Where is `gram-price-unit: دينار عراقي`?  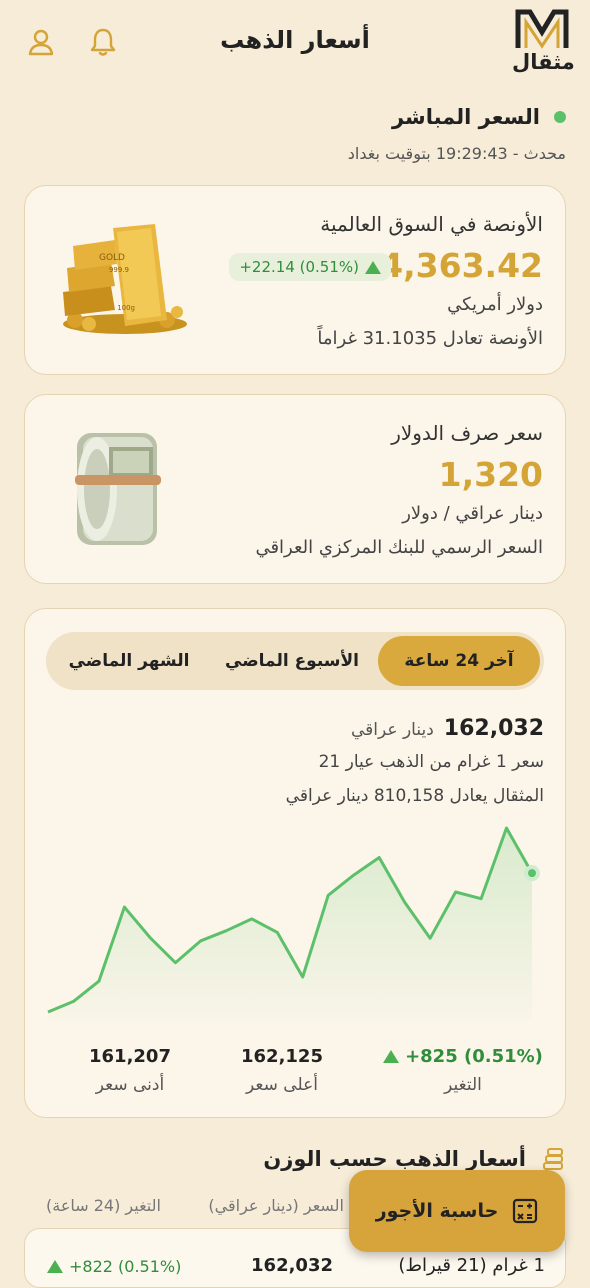
gram-price-unit: دينار عراقي is located at coordinates (392, 730).